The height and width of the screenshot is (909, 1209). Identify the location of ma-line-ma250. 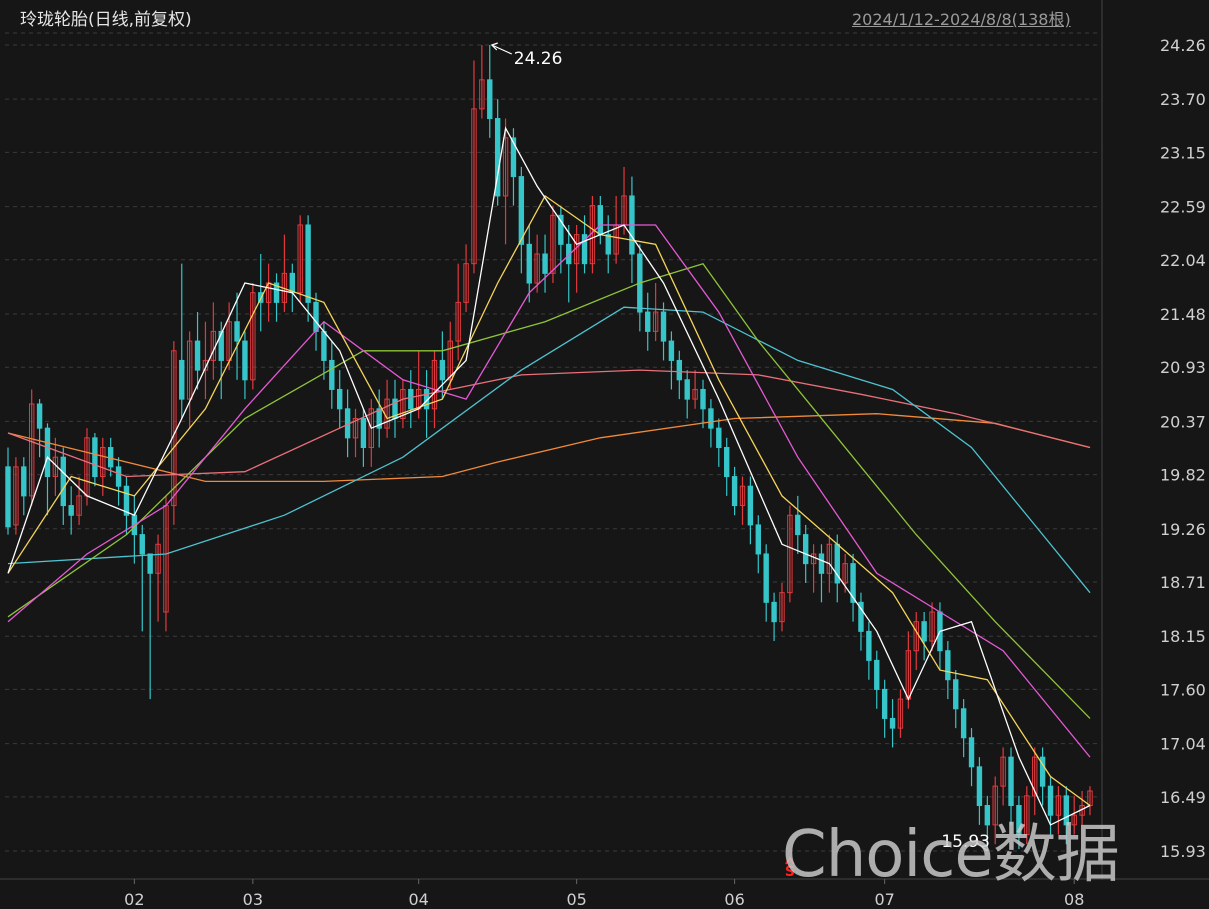
(549, 448).